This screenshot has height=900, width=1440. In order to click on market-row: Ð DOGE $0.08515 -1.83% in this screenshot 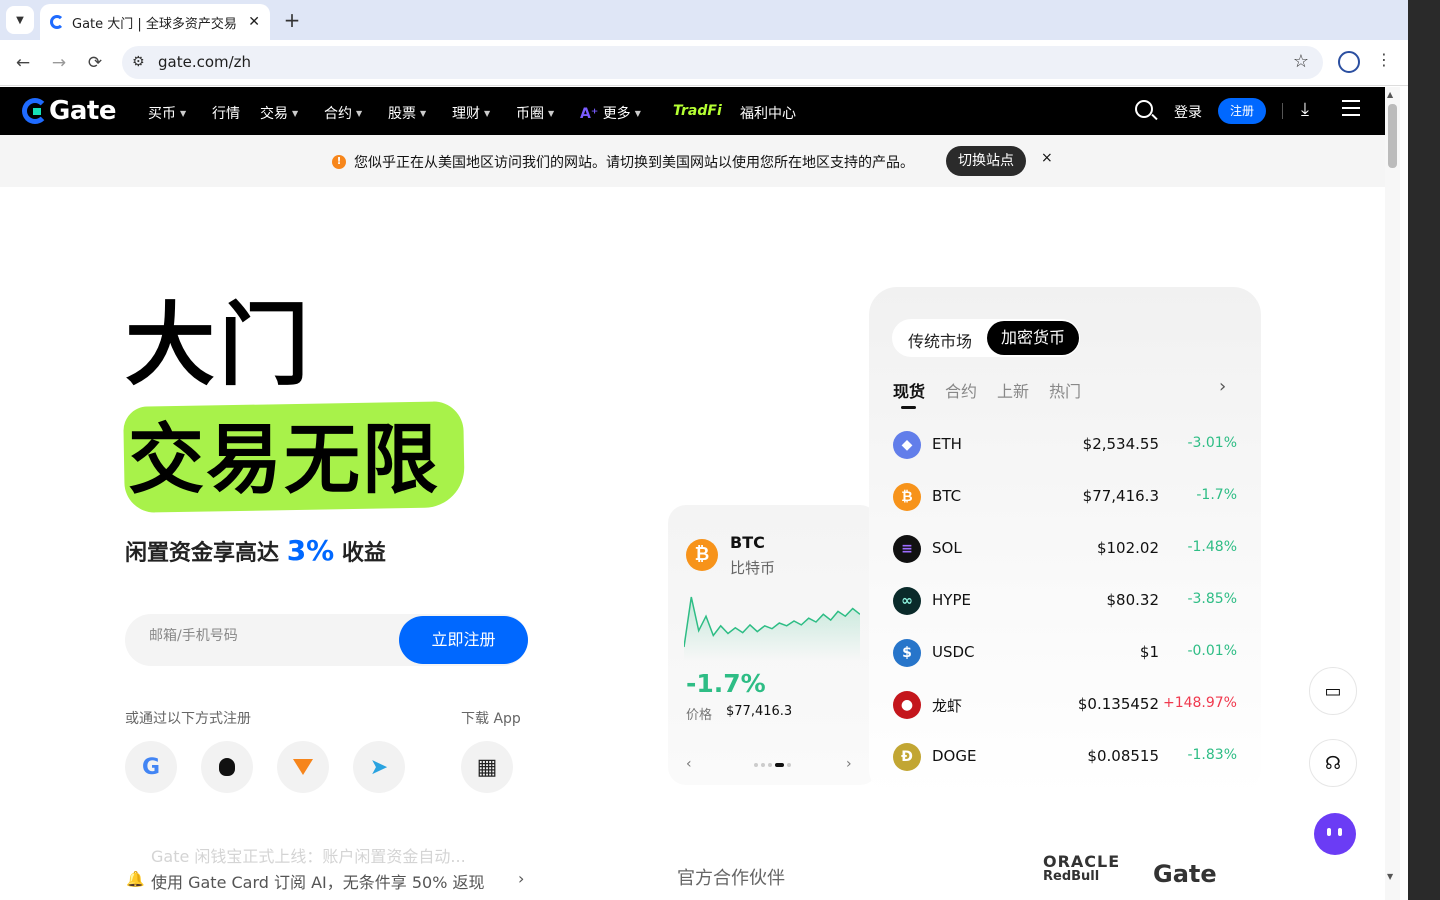, I will do `click(1064, 757)`.